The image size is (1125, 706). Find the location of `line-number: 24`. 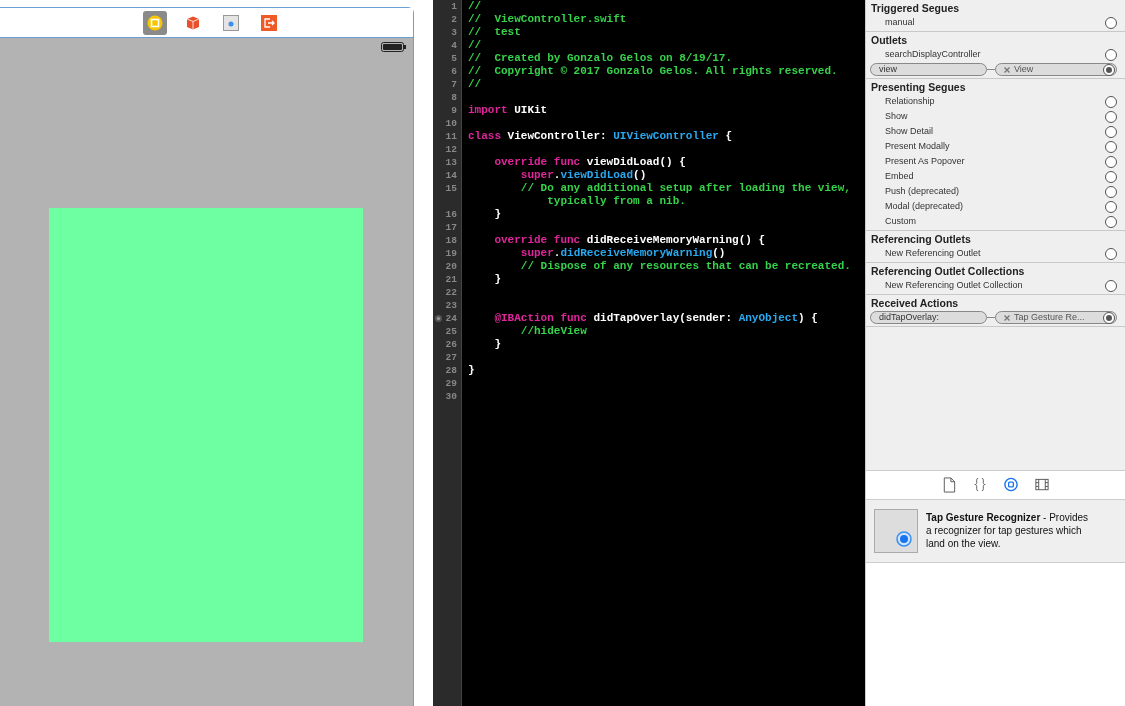

line-number: 24 is located at coordinates (451, 318).